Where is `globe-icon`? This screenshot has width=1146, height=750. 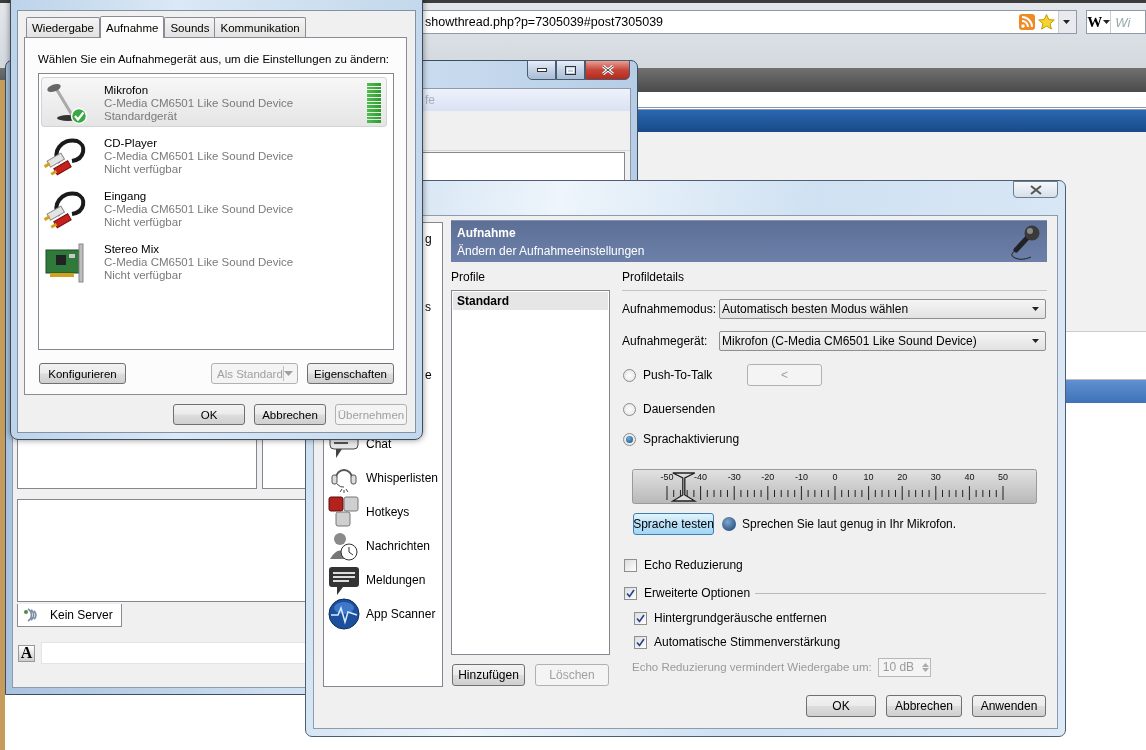
globe-icon is located at coordinates (344, 614).